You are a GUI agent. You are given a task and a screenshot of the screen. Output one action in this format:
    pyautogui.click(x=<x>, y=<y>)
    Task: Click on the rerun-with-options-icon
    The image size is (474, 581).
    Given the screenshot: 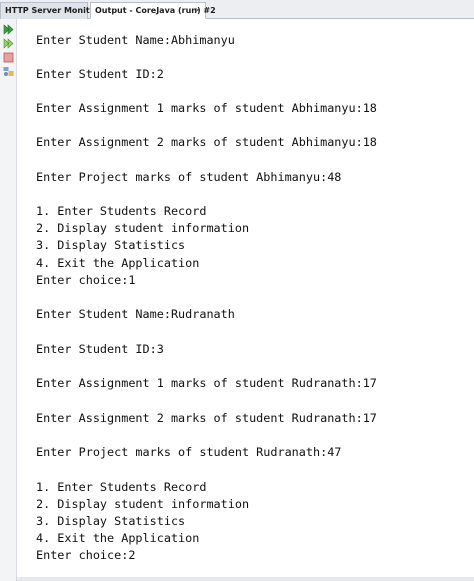 What is the action you would take?
    pyautogui.click(x=8, y=43)
    